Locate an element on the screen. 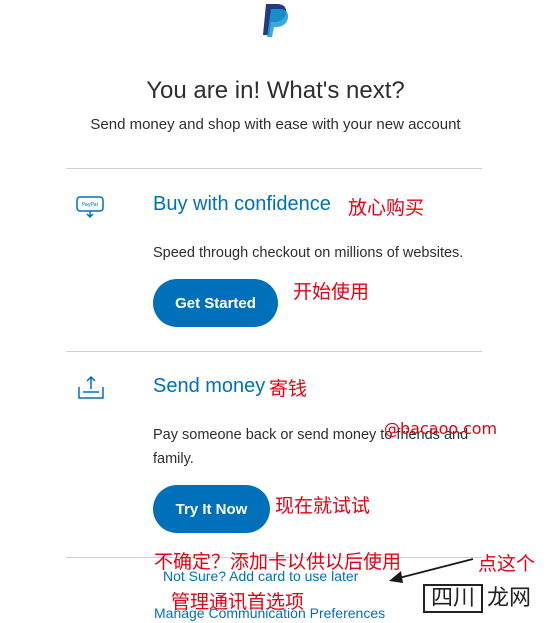 The image size is (551, 623). manage-preferences-link: Manage Communication Preferences is located at coordinates (269, 613).